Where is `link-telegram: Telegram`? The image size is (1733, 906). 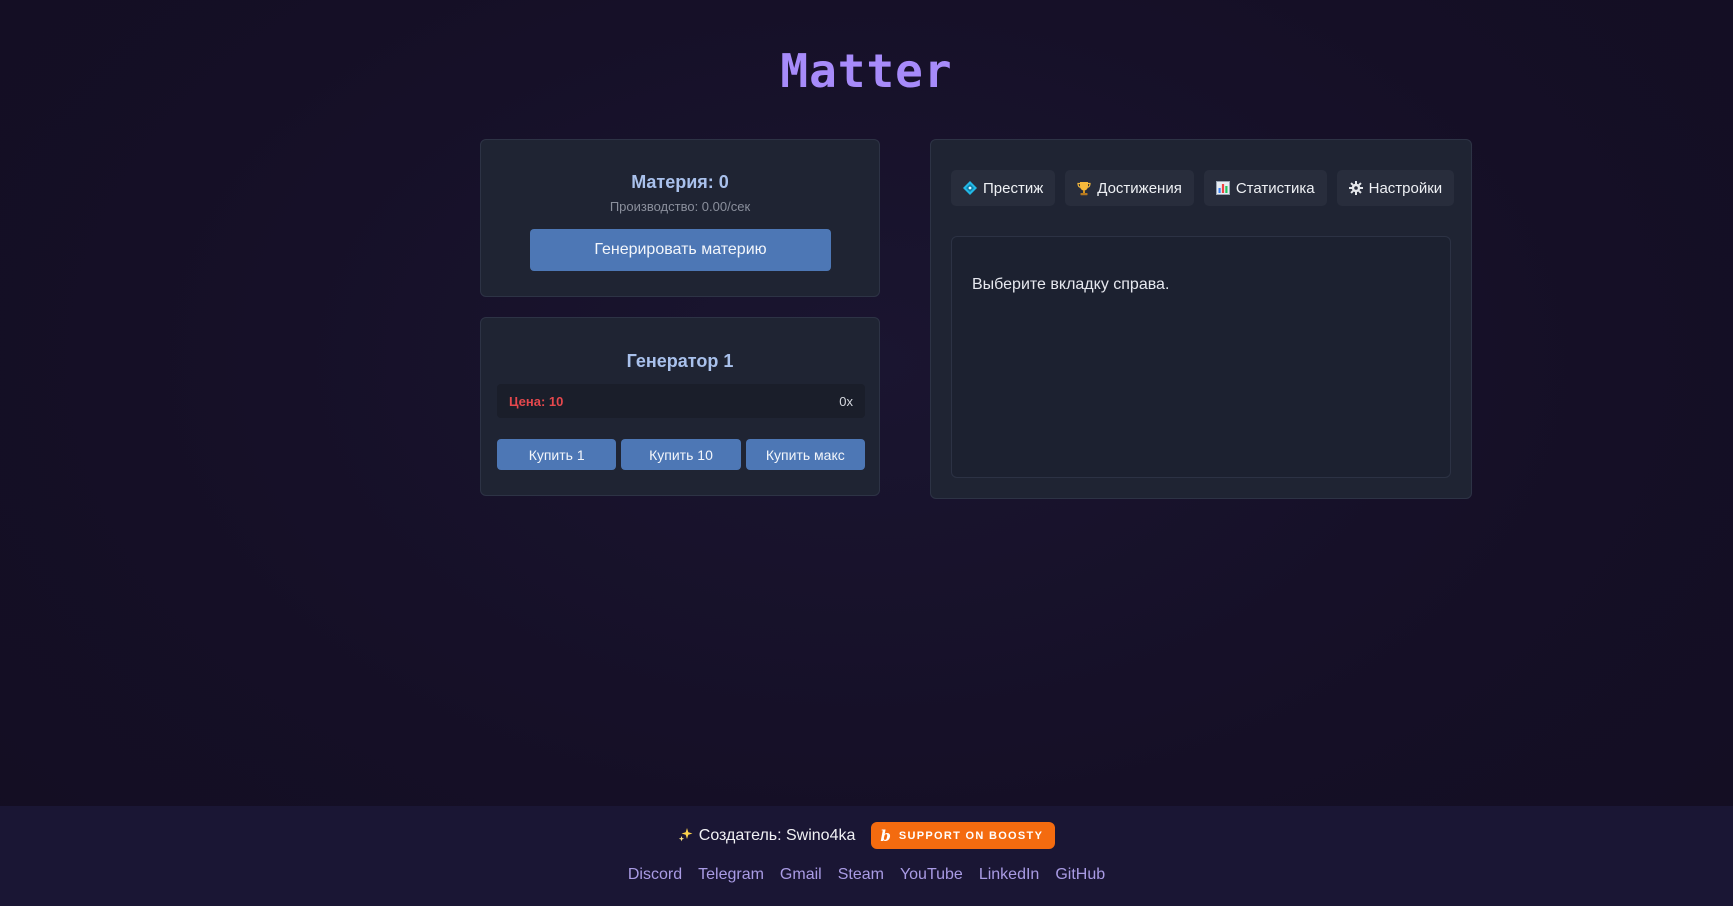
link-telegram: Telegram is located at coordinates (731, 875).